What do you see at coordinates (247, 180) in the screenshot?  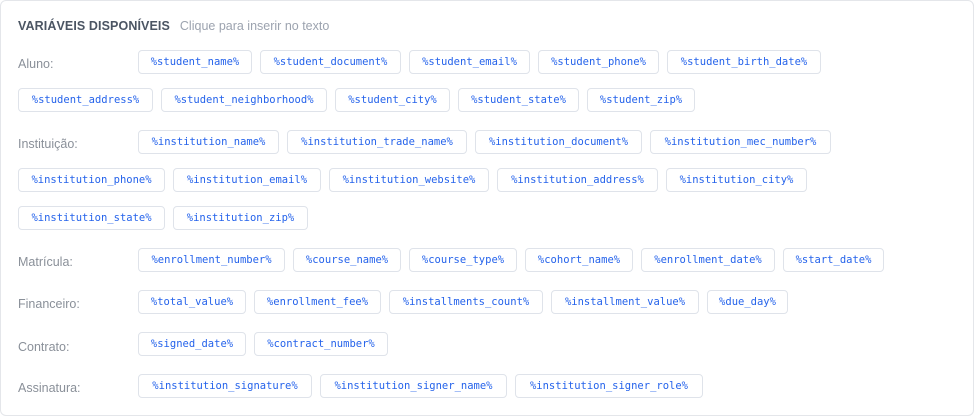 I see `variable-chip-institution-email: %institution_email%` at bounding box center [247, 180].